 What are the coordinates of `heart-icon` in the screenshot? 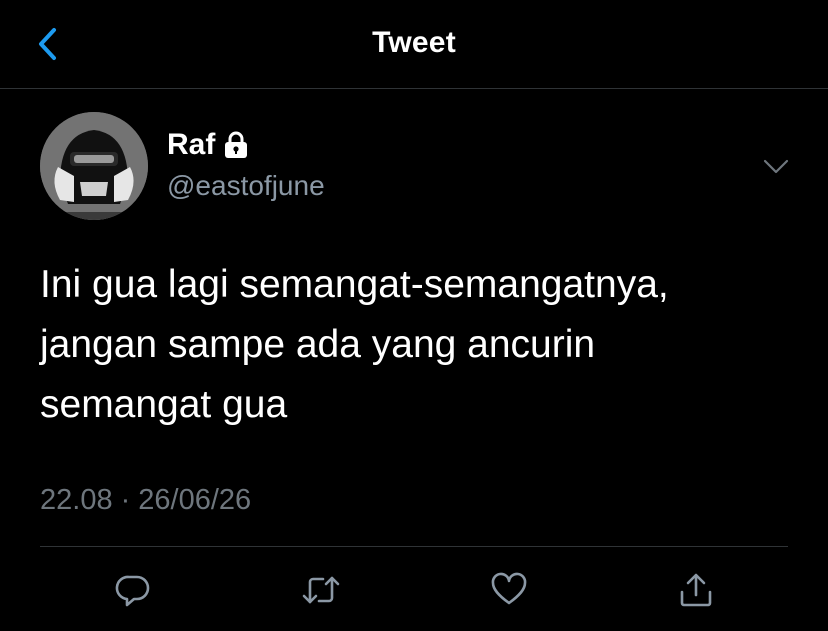 It's located at (509, 588).